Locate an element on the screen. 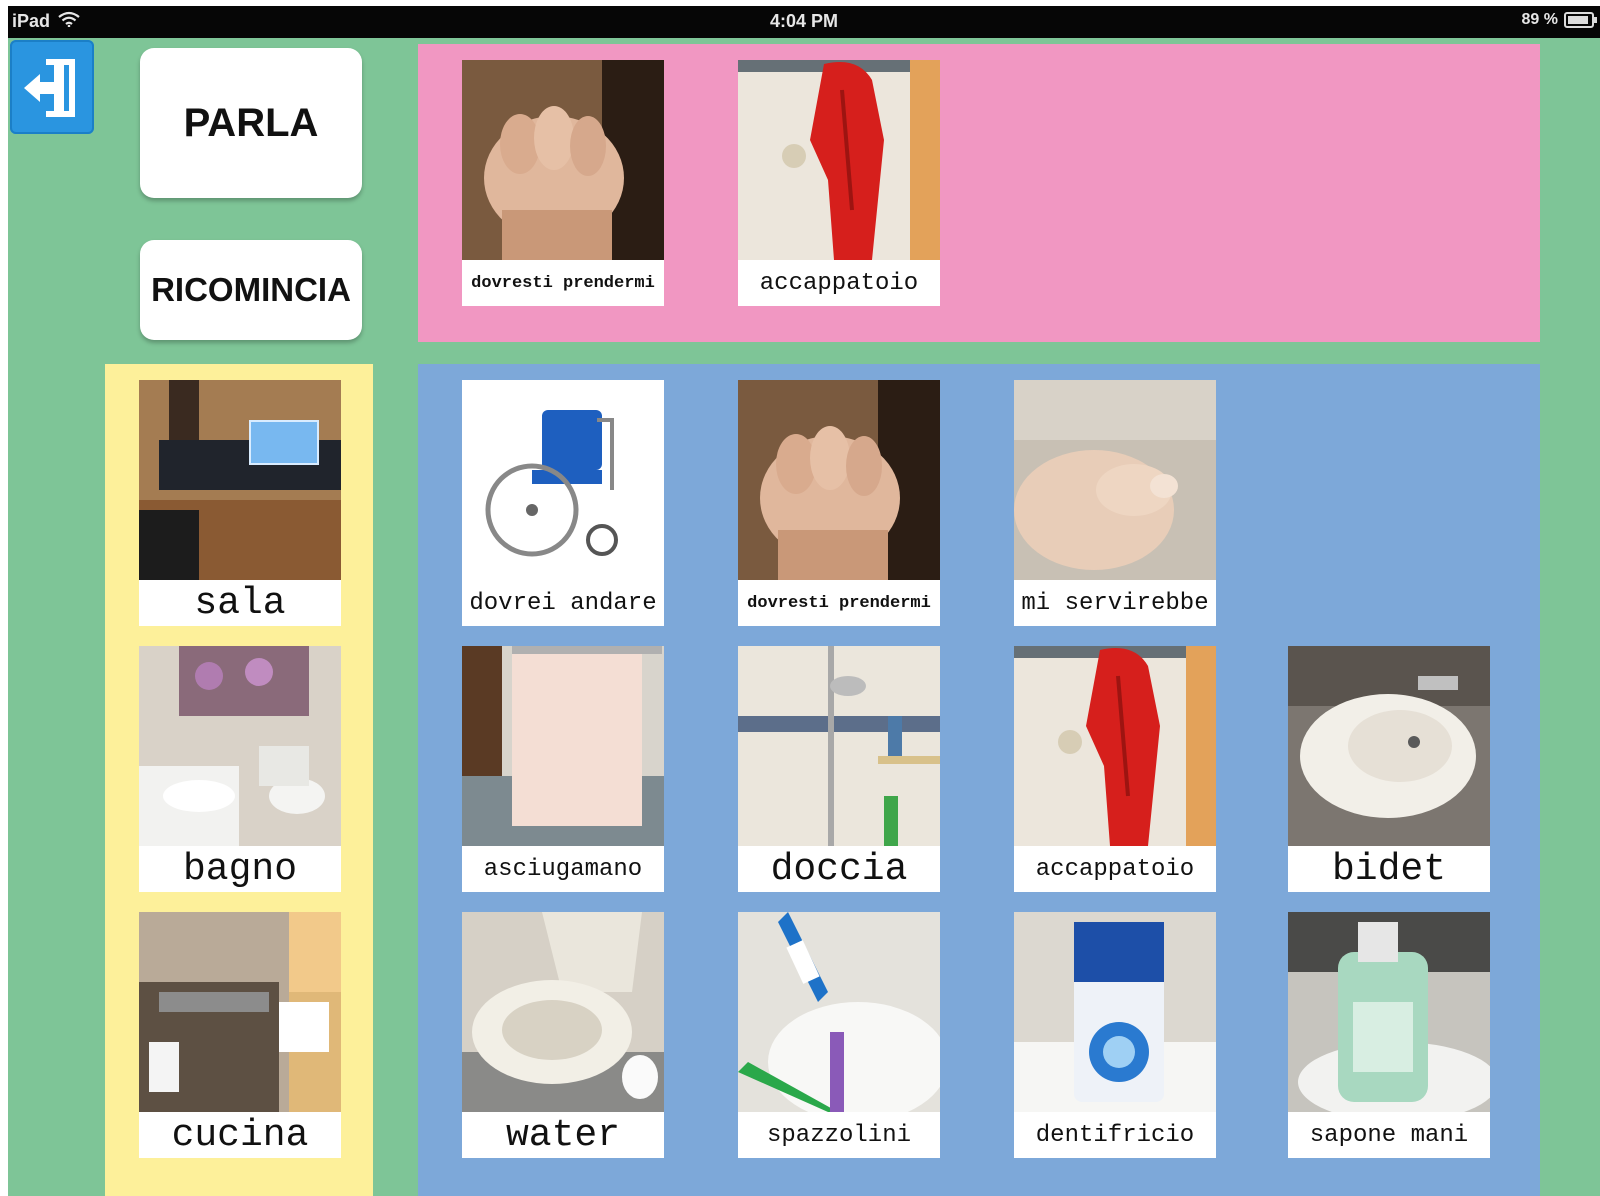  battery-percent: 89 % is located at coordinates (1539, 19).